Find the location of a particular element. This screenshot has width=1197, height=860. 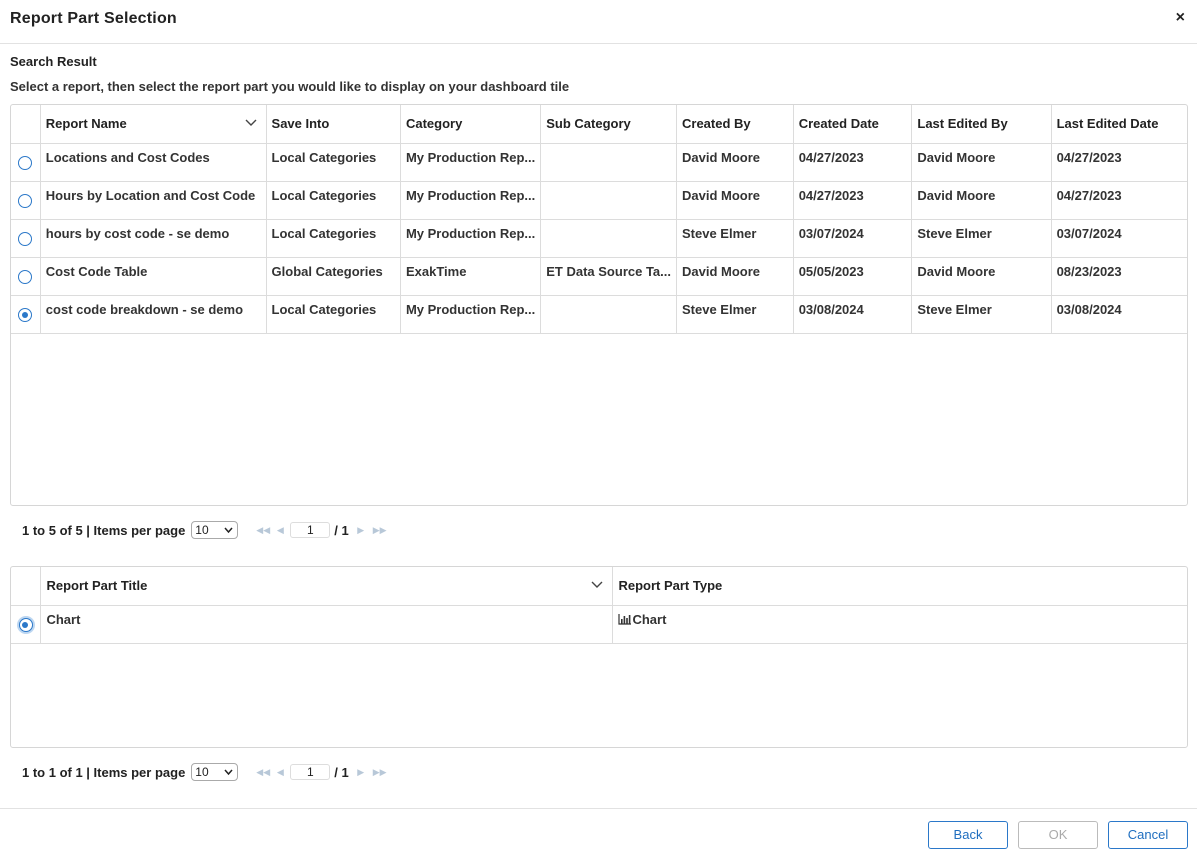

cell-report-name: cost code breakdown - se demo is located at coordinates (153, 314).